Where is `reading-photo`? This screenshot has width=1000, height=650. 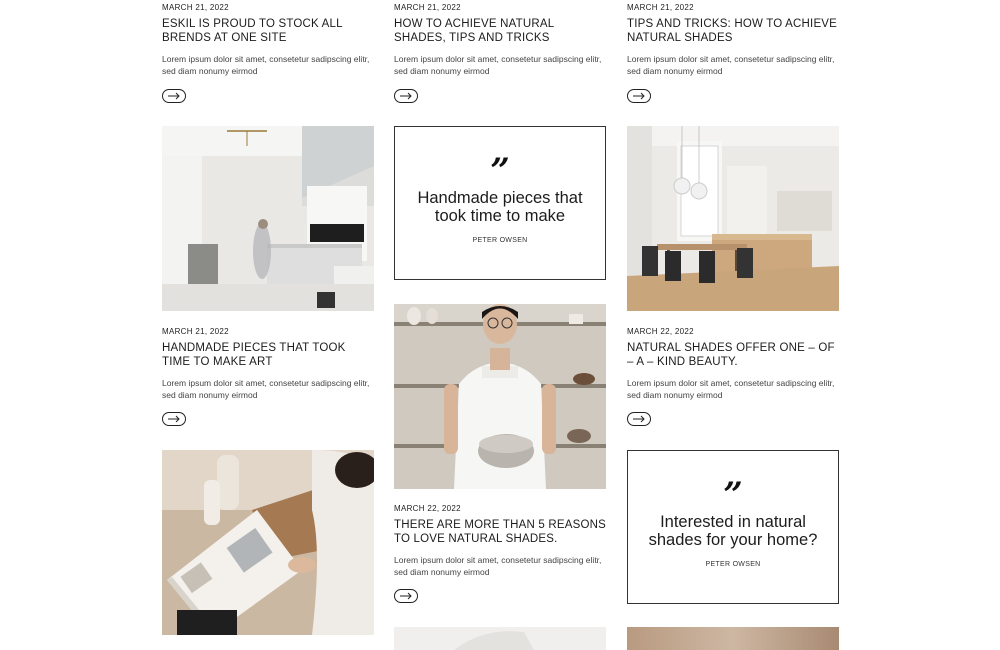 reading-photo is located at coordinates (268, 542).